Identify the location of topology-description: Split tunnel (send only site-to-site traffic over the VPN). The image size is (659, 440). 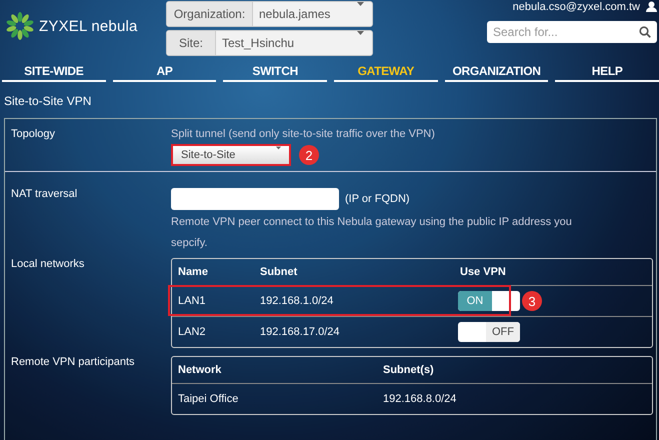
(303, 134).